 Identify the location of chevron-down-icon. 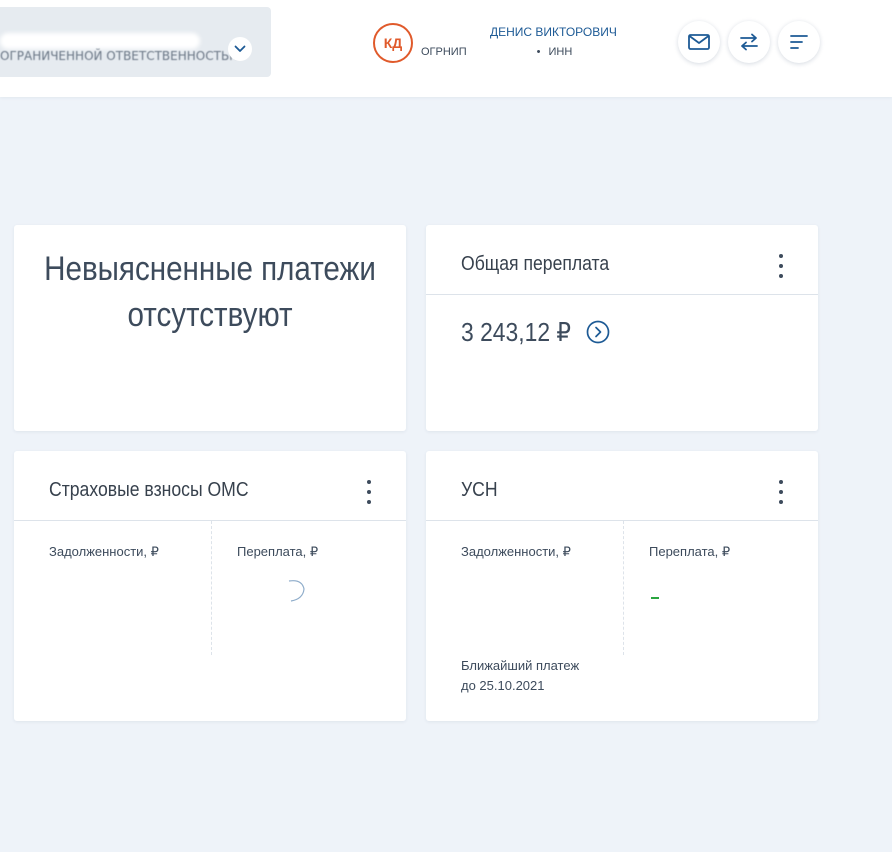
(240, 49).